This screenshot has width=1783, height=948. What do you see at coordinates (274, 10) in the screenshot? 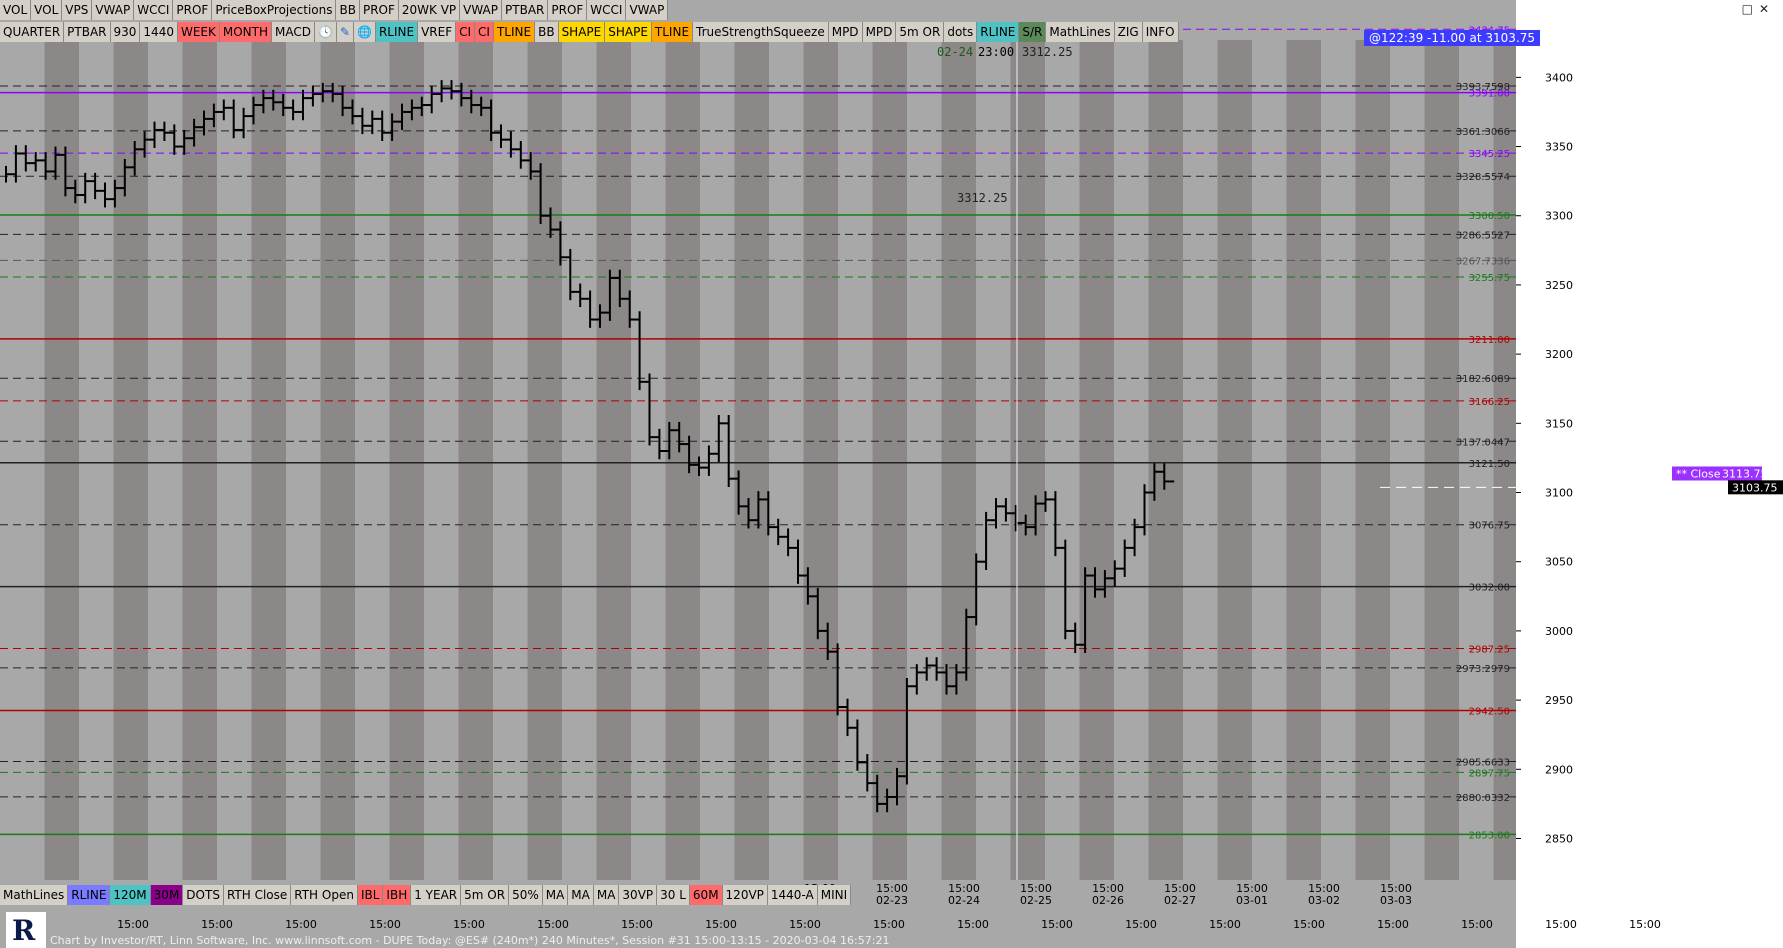
I see `toolbar-btn-priceboxprojections: PriceBoxProjections` at bounding box center [274, 10].